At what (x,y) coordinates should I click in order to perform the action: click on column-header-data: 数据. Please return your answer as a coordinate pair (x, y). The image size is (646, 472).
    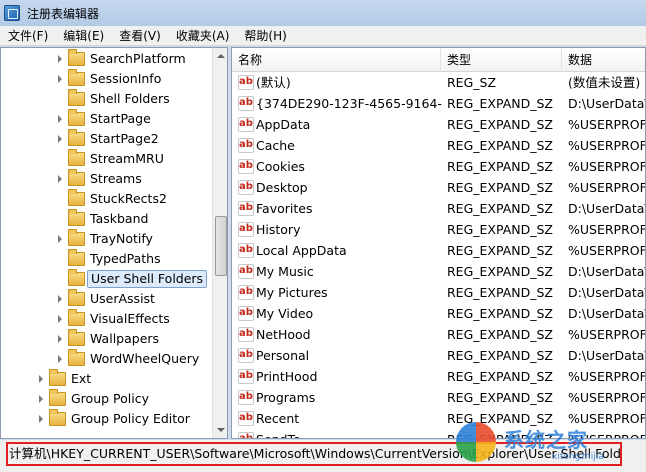
    Looking at the image, I should click on (603, 60).